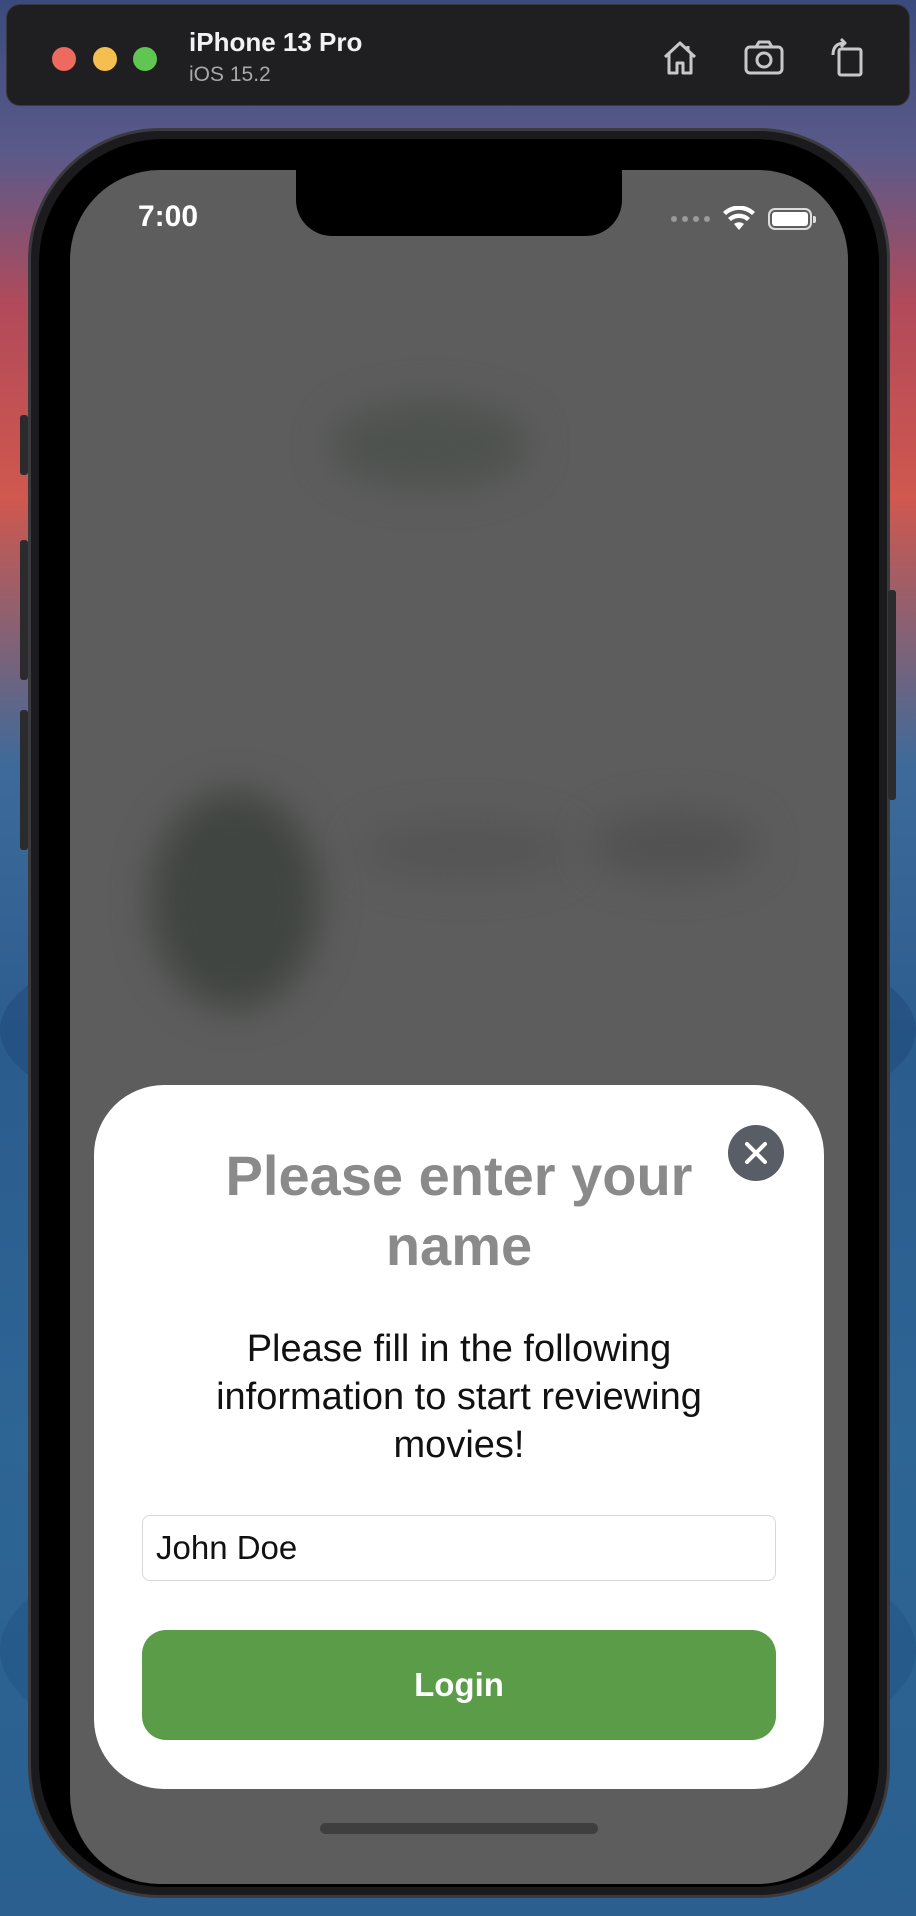 The image size is (916, 1916). Describe the element at coordinates (230, 74) in the screenshot. I see `os-version: iOS 15.2` at that location.